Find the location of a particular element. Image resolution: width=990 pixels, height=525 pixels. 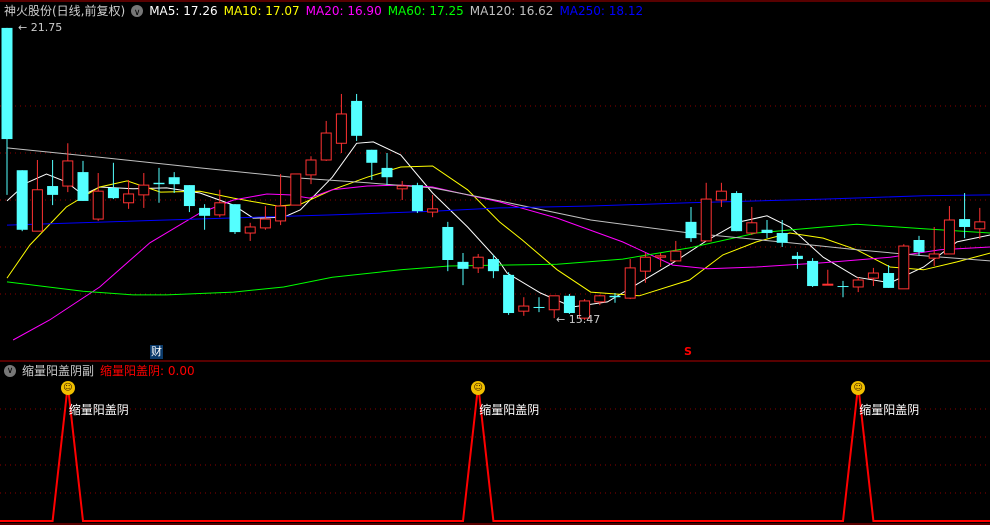

ma60-label: MA60: 17.25 is located at coordinates (425, 11).